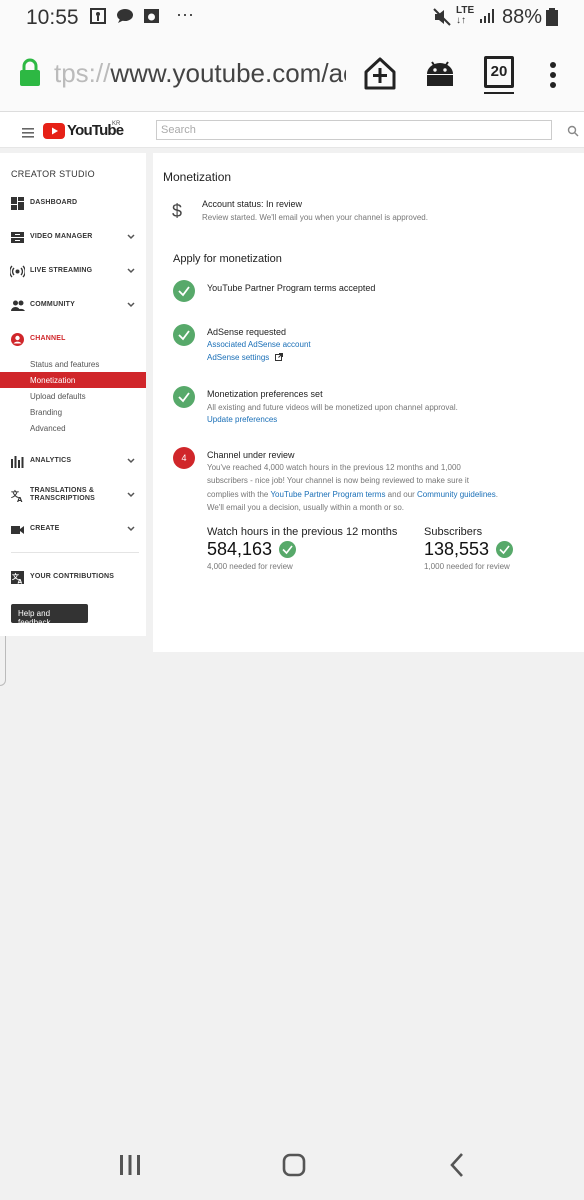 This screenshot has height=1200, width=584. Describe the element at coordinates (30, 75) in the screenshot. I see `lock-icon` at that location.